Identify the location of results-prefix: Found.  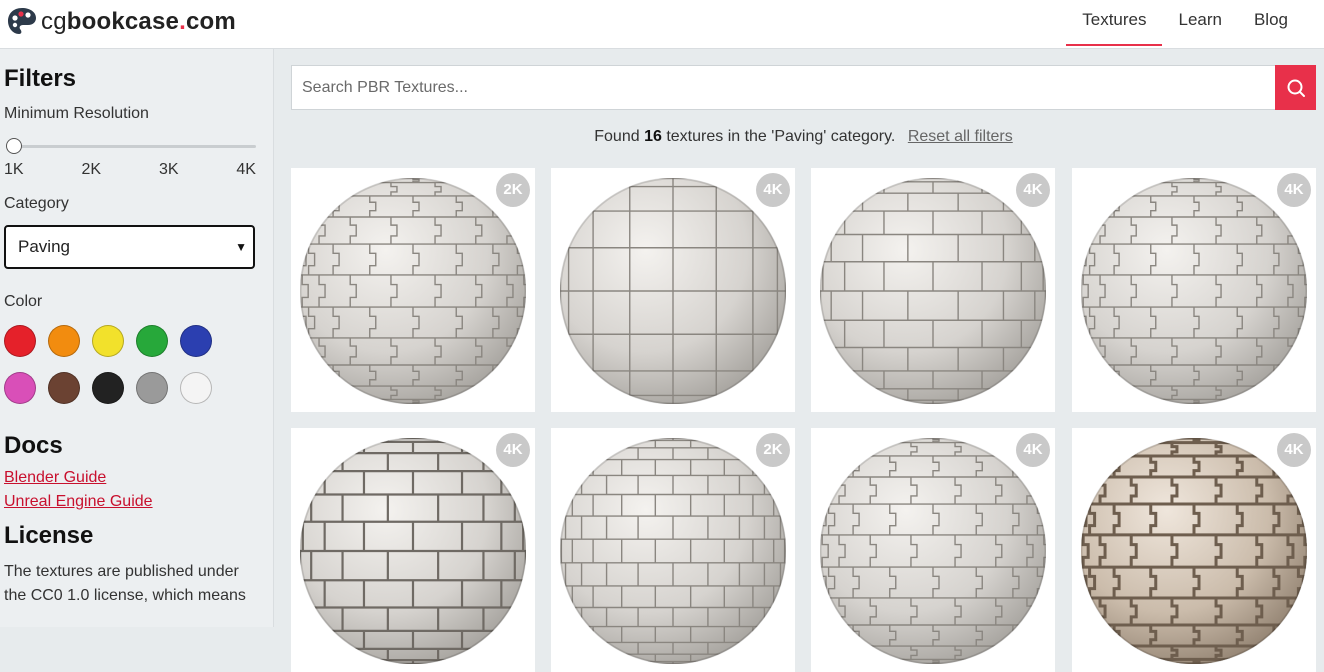
(617, 136).